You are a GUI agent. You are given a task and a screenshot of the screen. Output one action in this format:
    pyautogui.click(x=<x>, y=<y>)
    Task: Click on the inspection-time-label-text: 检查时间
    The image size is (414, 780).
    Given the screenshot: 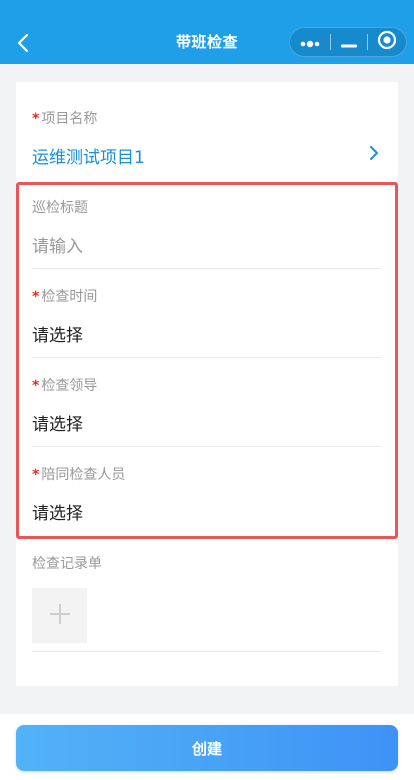 What is the action you would take?
    pyautogui.click(x=69, y=297)
    